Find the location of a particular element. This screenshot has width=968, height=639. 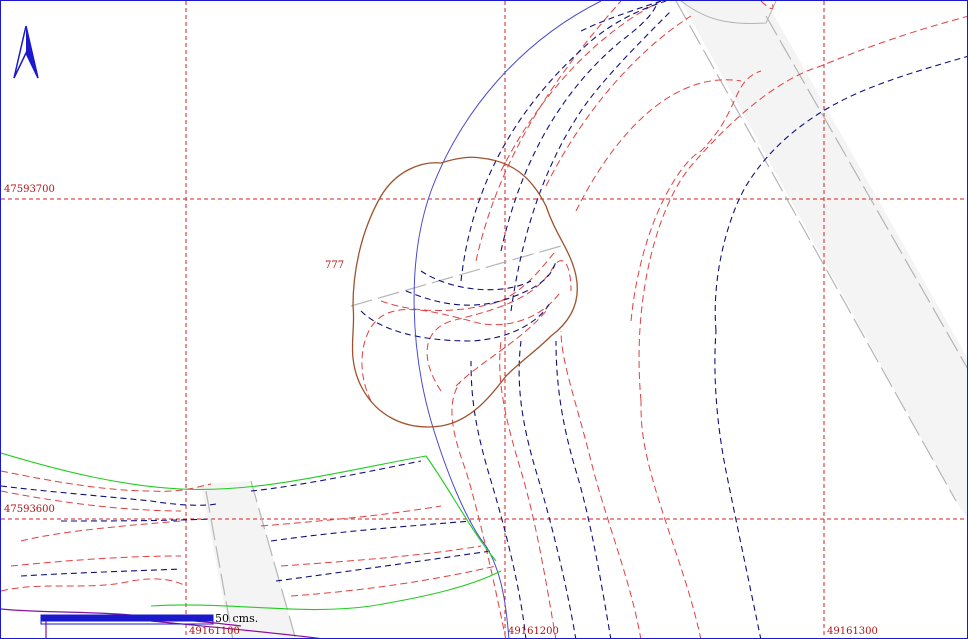

scale-bar-fill is located at coordinates (127, 618).